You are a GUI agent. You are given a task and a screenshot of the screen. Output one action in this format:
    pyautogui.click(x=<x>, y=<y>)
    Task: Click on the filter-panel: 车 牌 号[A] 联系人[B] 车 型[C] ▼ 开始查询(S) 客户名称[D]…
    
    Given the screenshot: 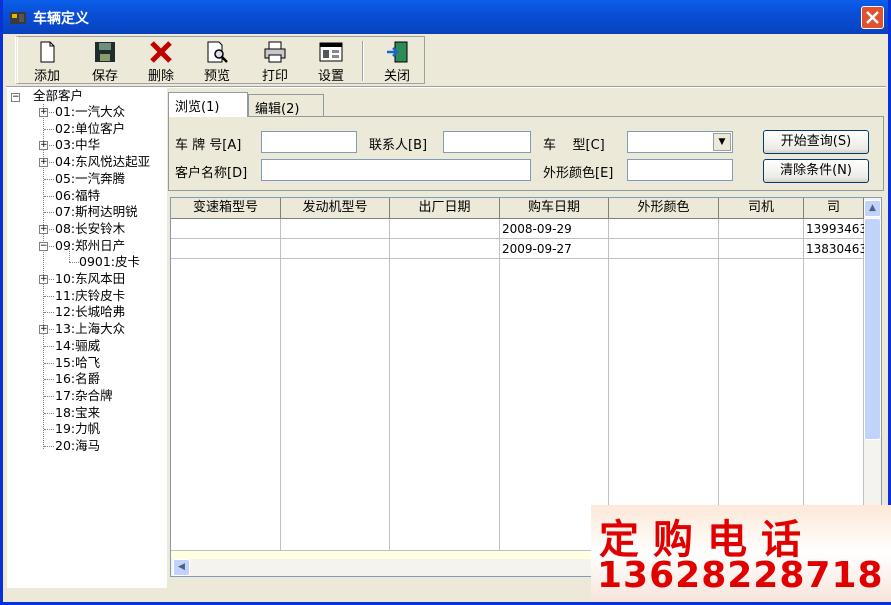 What is the action you would take?
    pyautogui.click(x=526, y=153)
    